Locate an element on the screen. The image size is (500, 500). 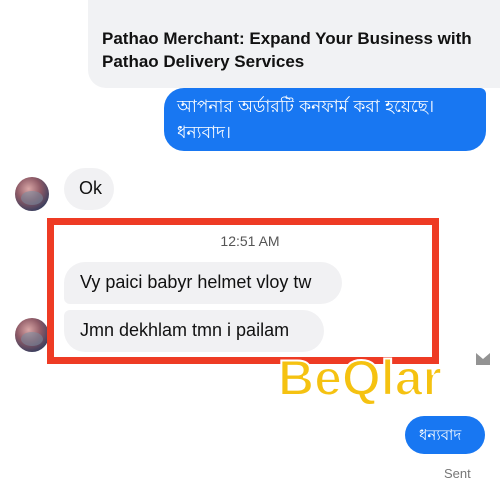
incoming-message-text: Ok is located at coordinates (91, 188).